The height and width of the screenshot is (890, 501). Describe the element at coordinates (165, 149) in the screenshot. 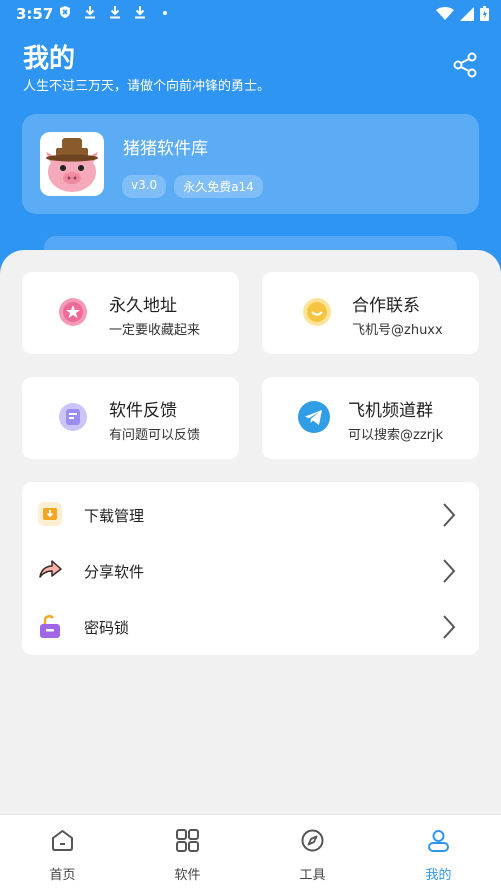

I see `app-name: 猪猪软件库` at that location.